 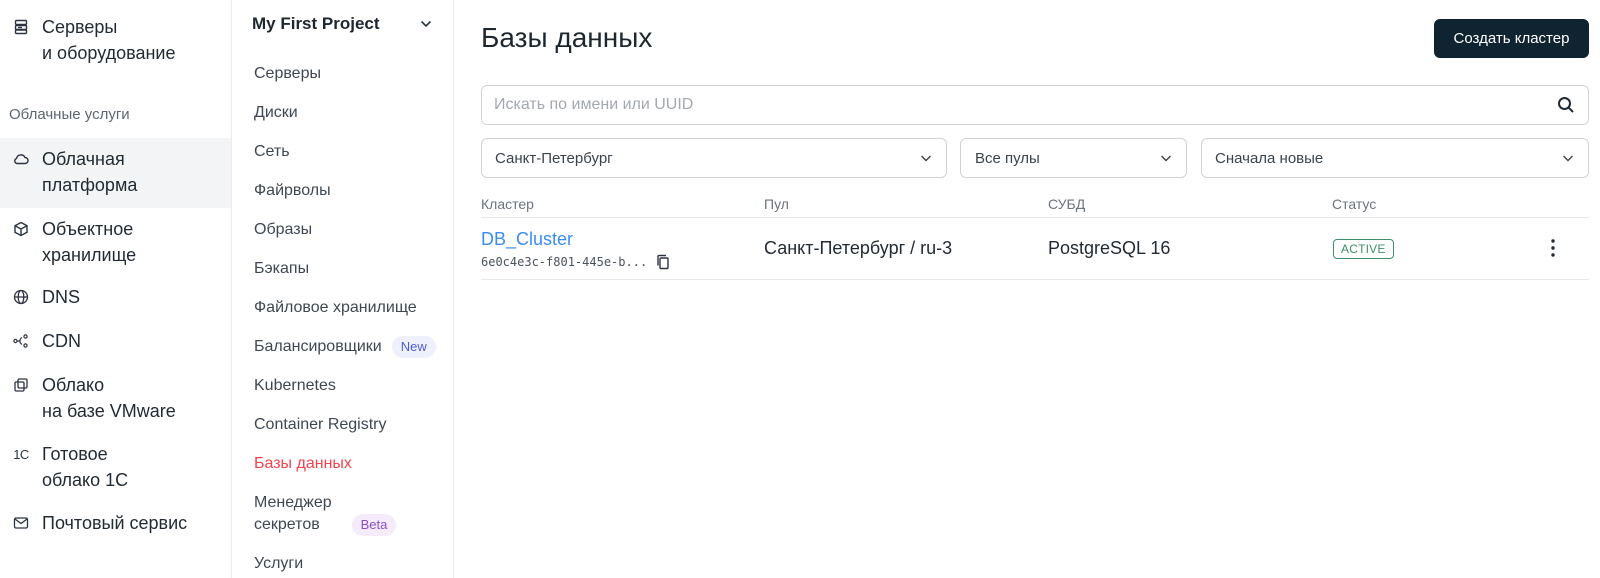 What do you see at coordinates (1073, 158) in the screenshot?
I see `pool-select: Все пулы` at bounding box center [1073, 158].